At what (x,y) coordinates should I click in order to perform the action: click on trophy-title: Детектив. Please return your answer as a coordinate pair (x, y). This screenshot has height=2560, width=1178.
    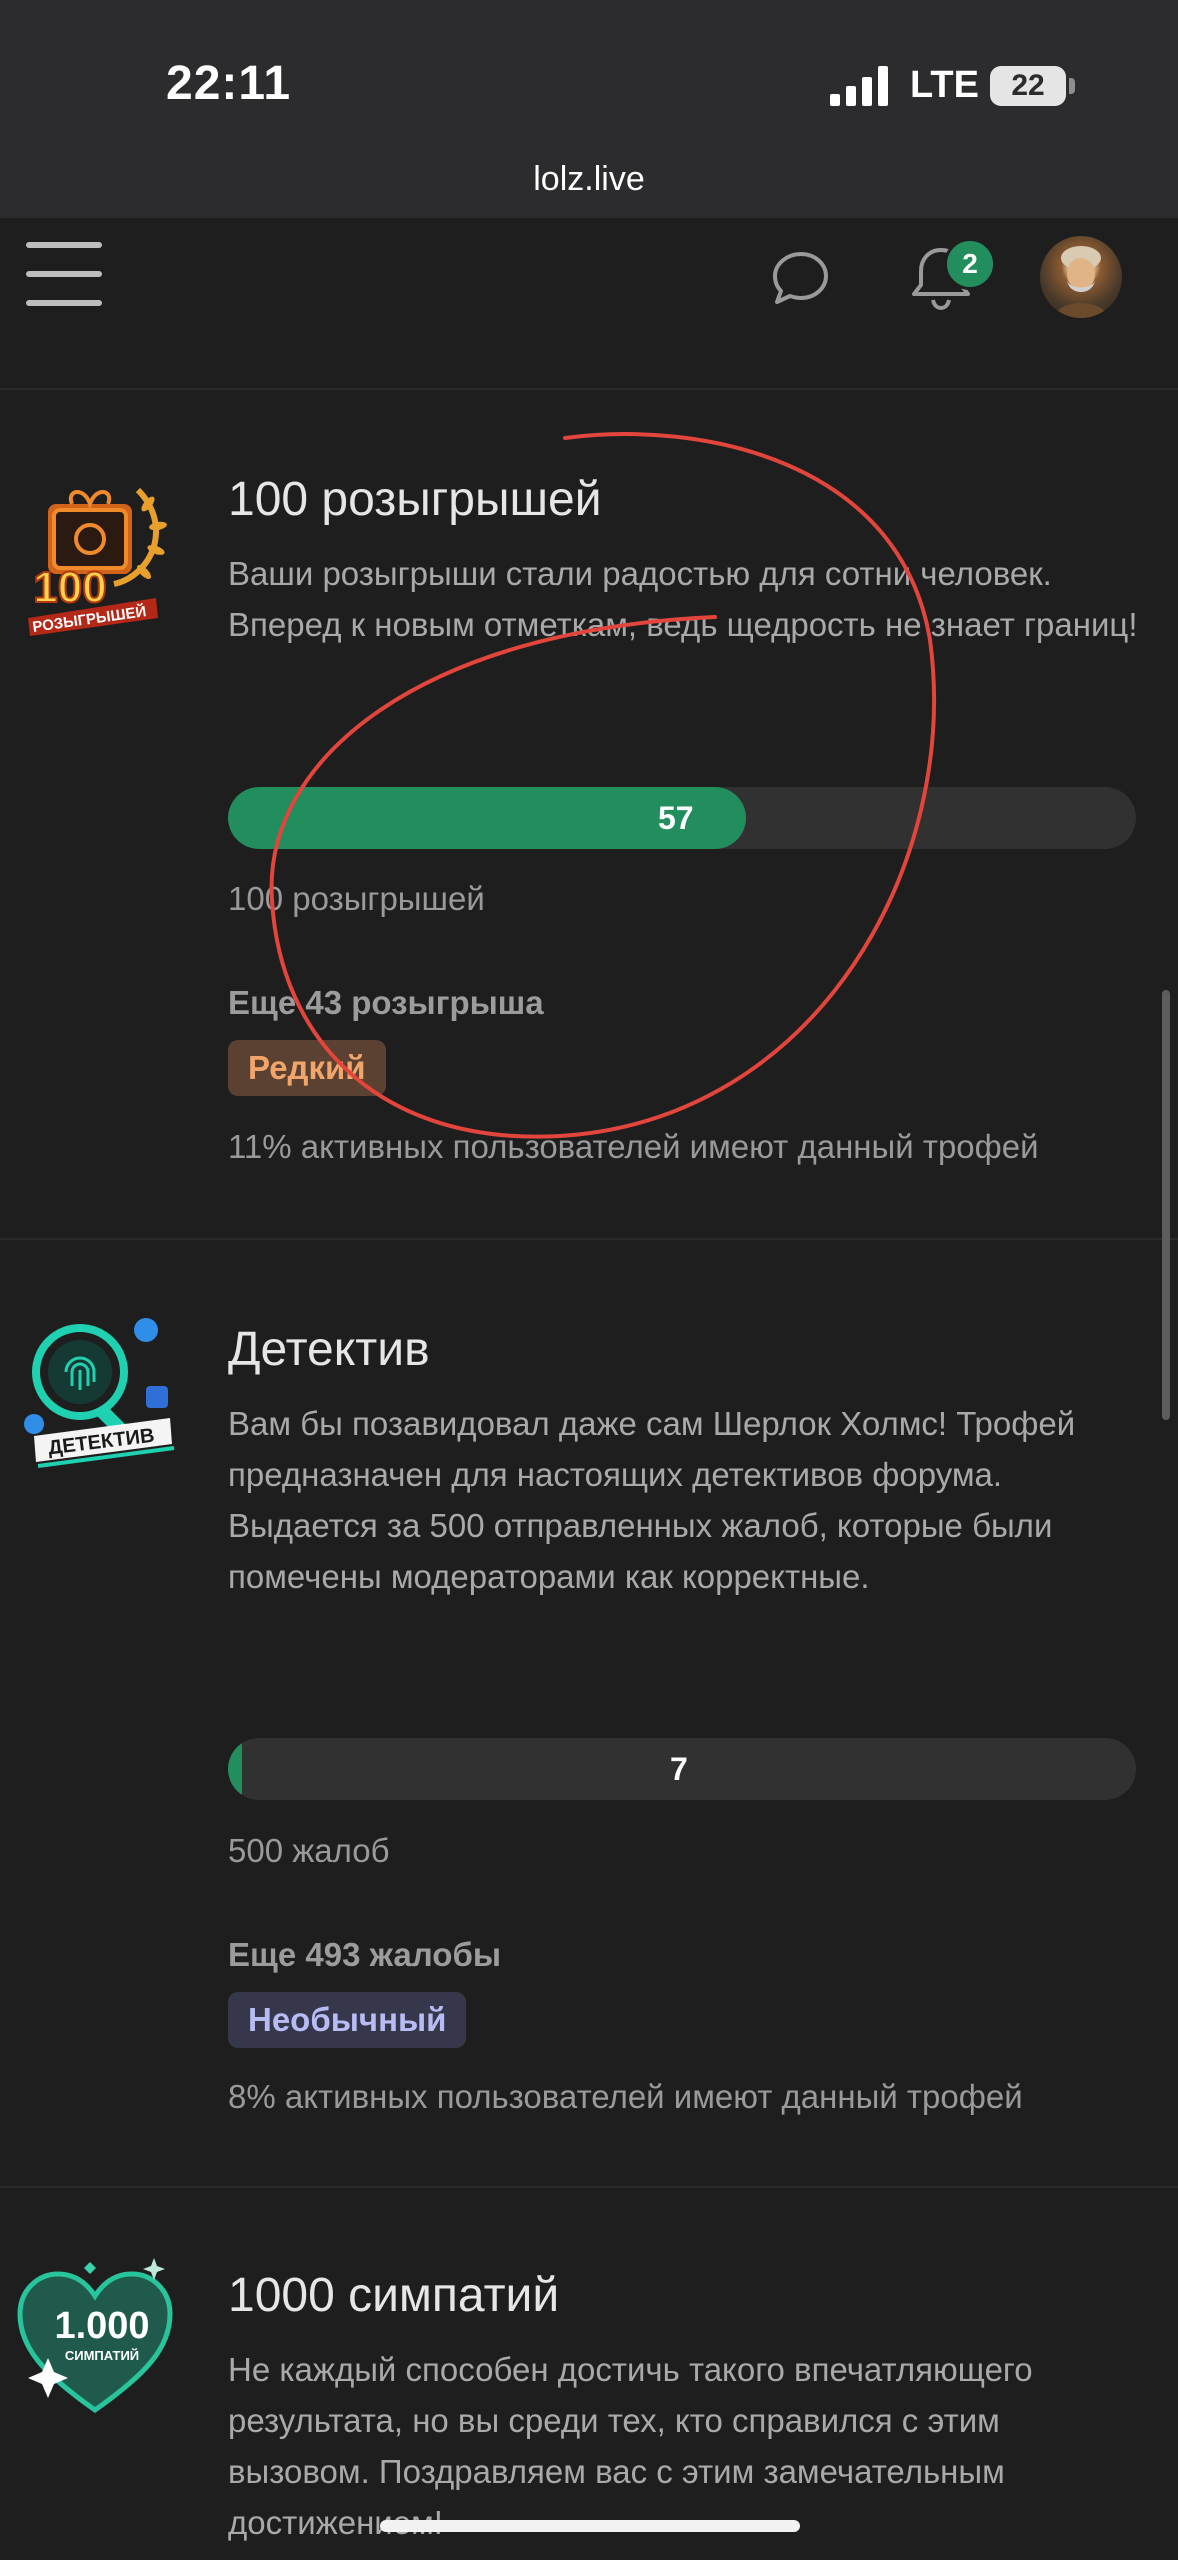
    Looking at the image, I should click on (329, 1349).